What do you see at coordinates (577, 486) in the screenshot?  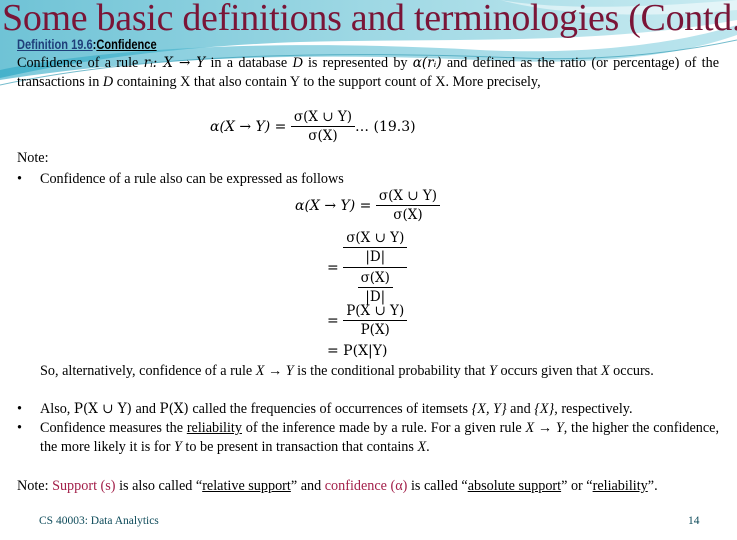 I see `text: ” or “` at bounding box center [577, 486].